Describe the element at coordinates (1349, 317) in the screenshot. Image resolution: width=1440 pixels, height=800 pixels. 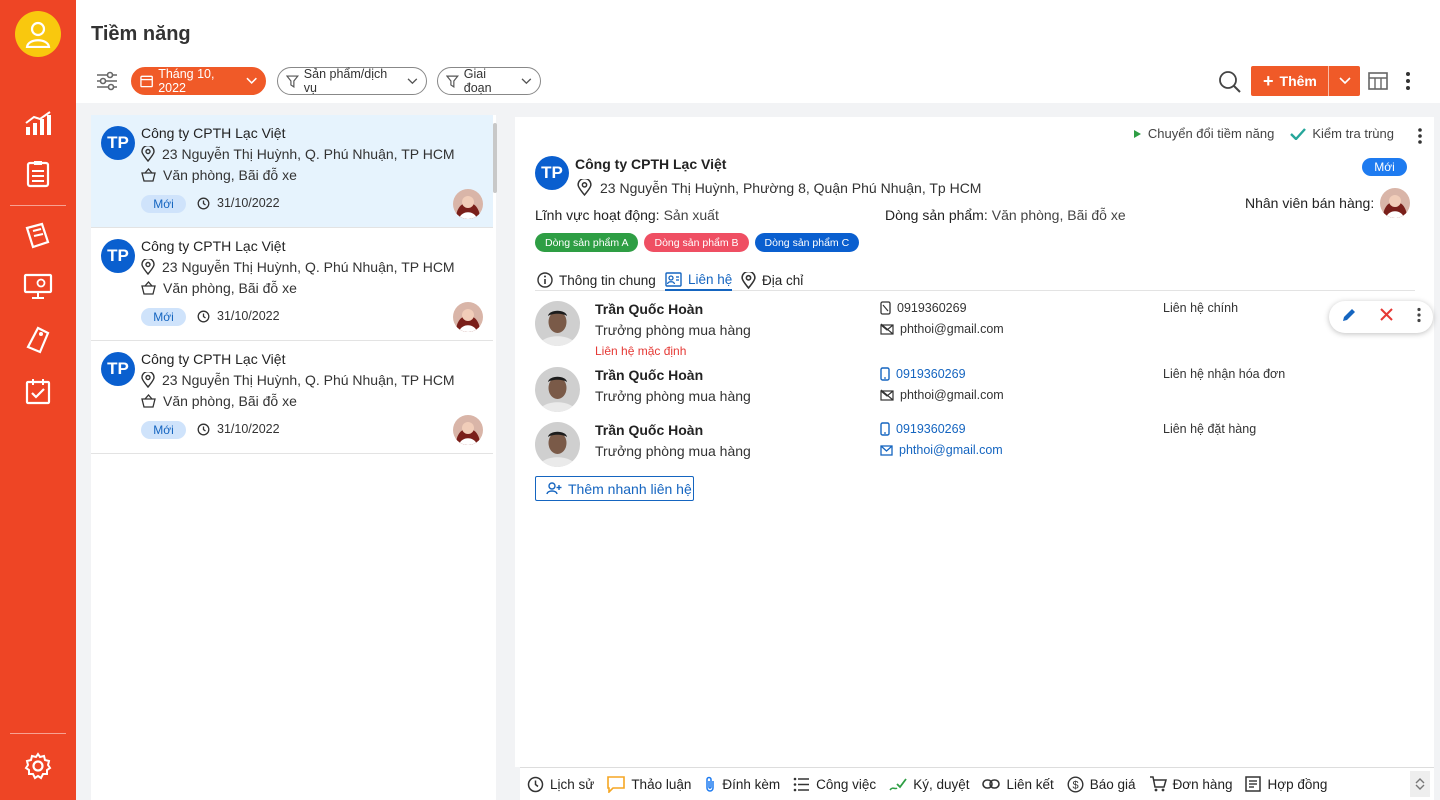
I see `edit-pencil-icon` at that location.